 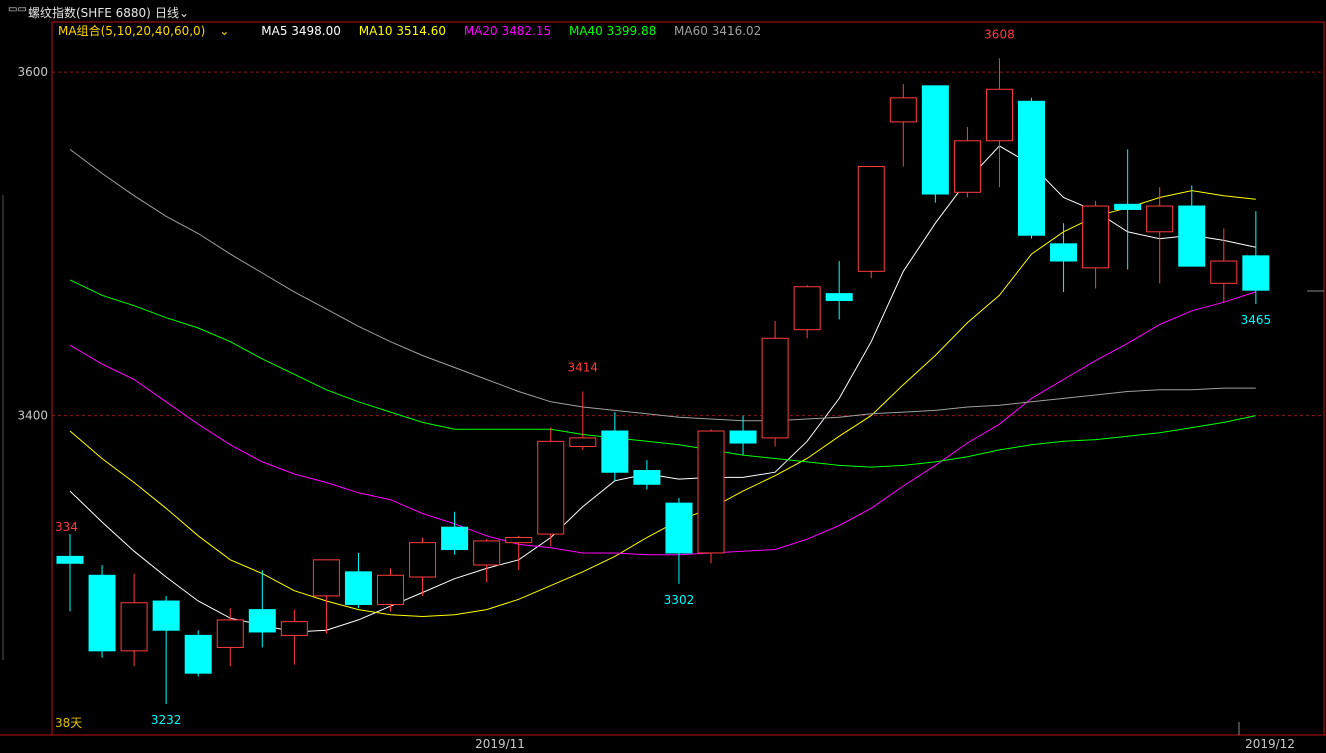 I want to click on corner-label-bottom: 38天, so click(x=68, y=723).